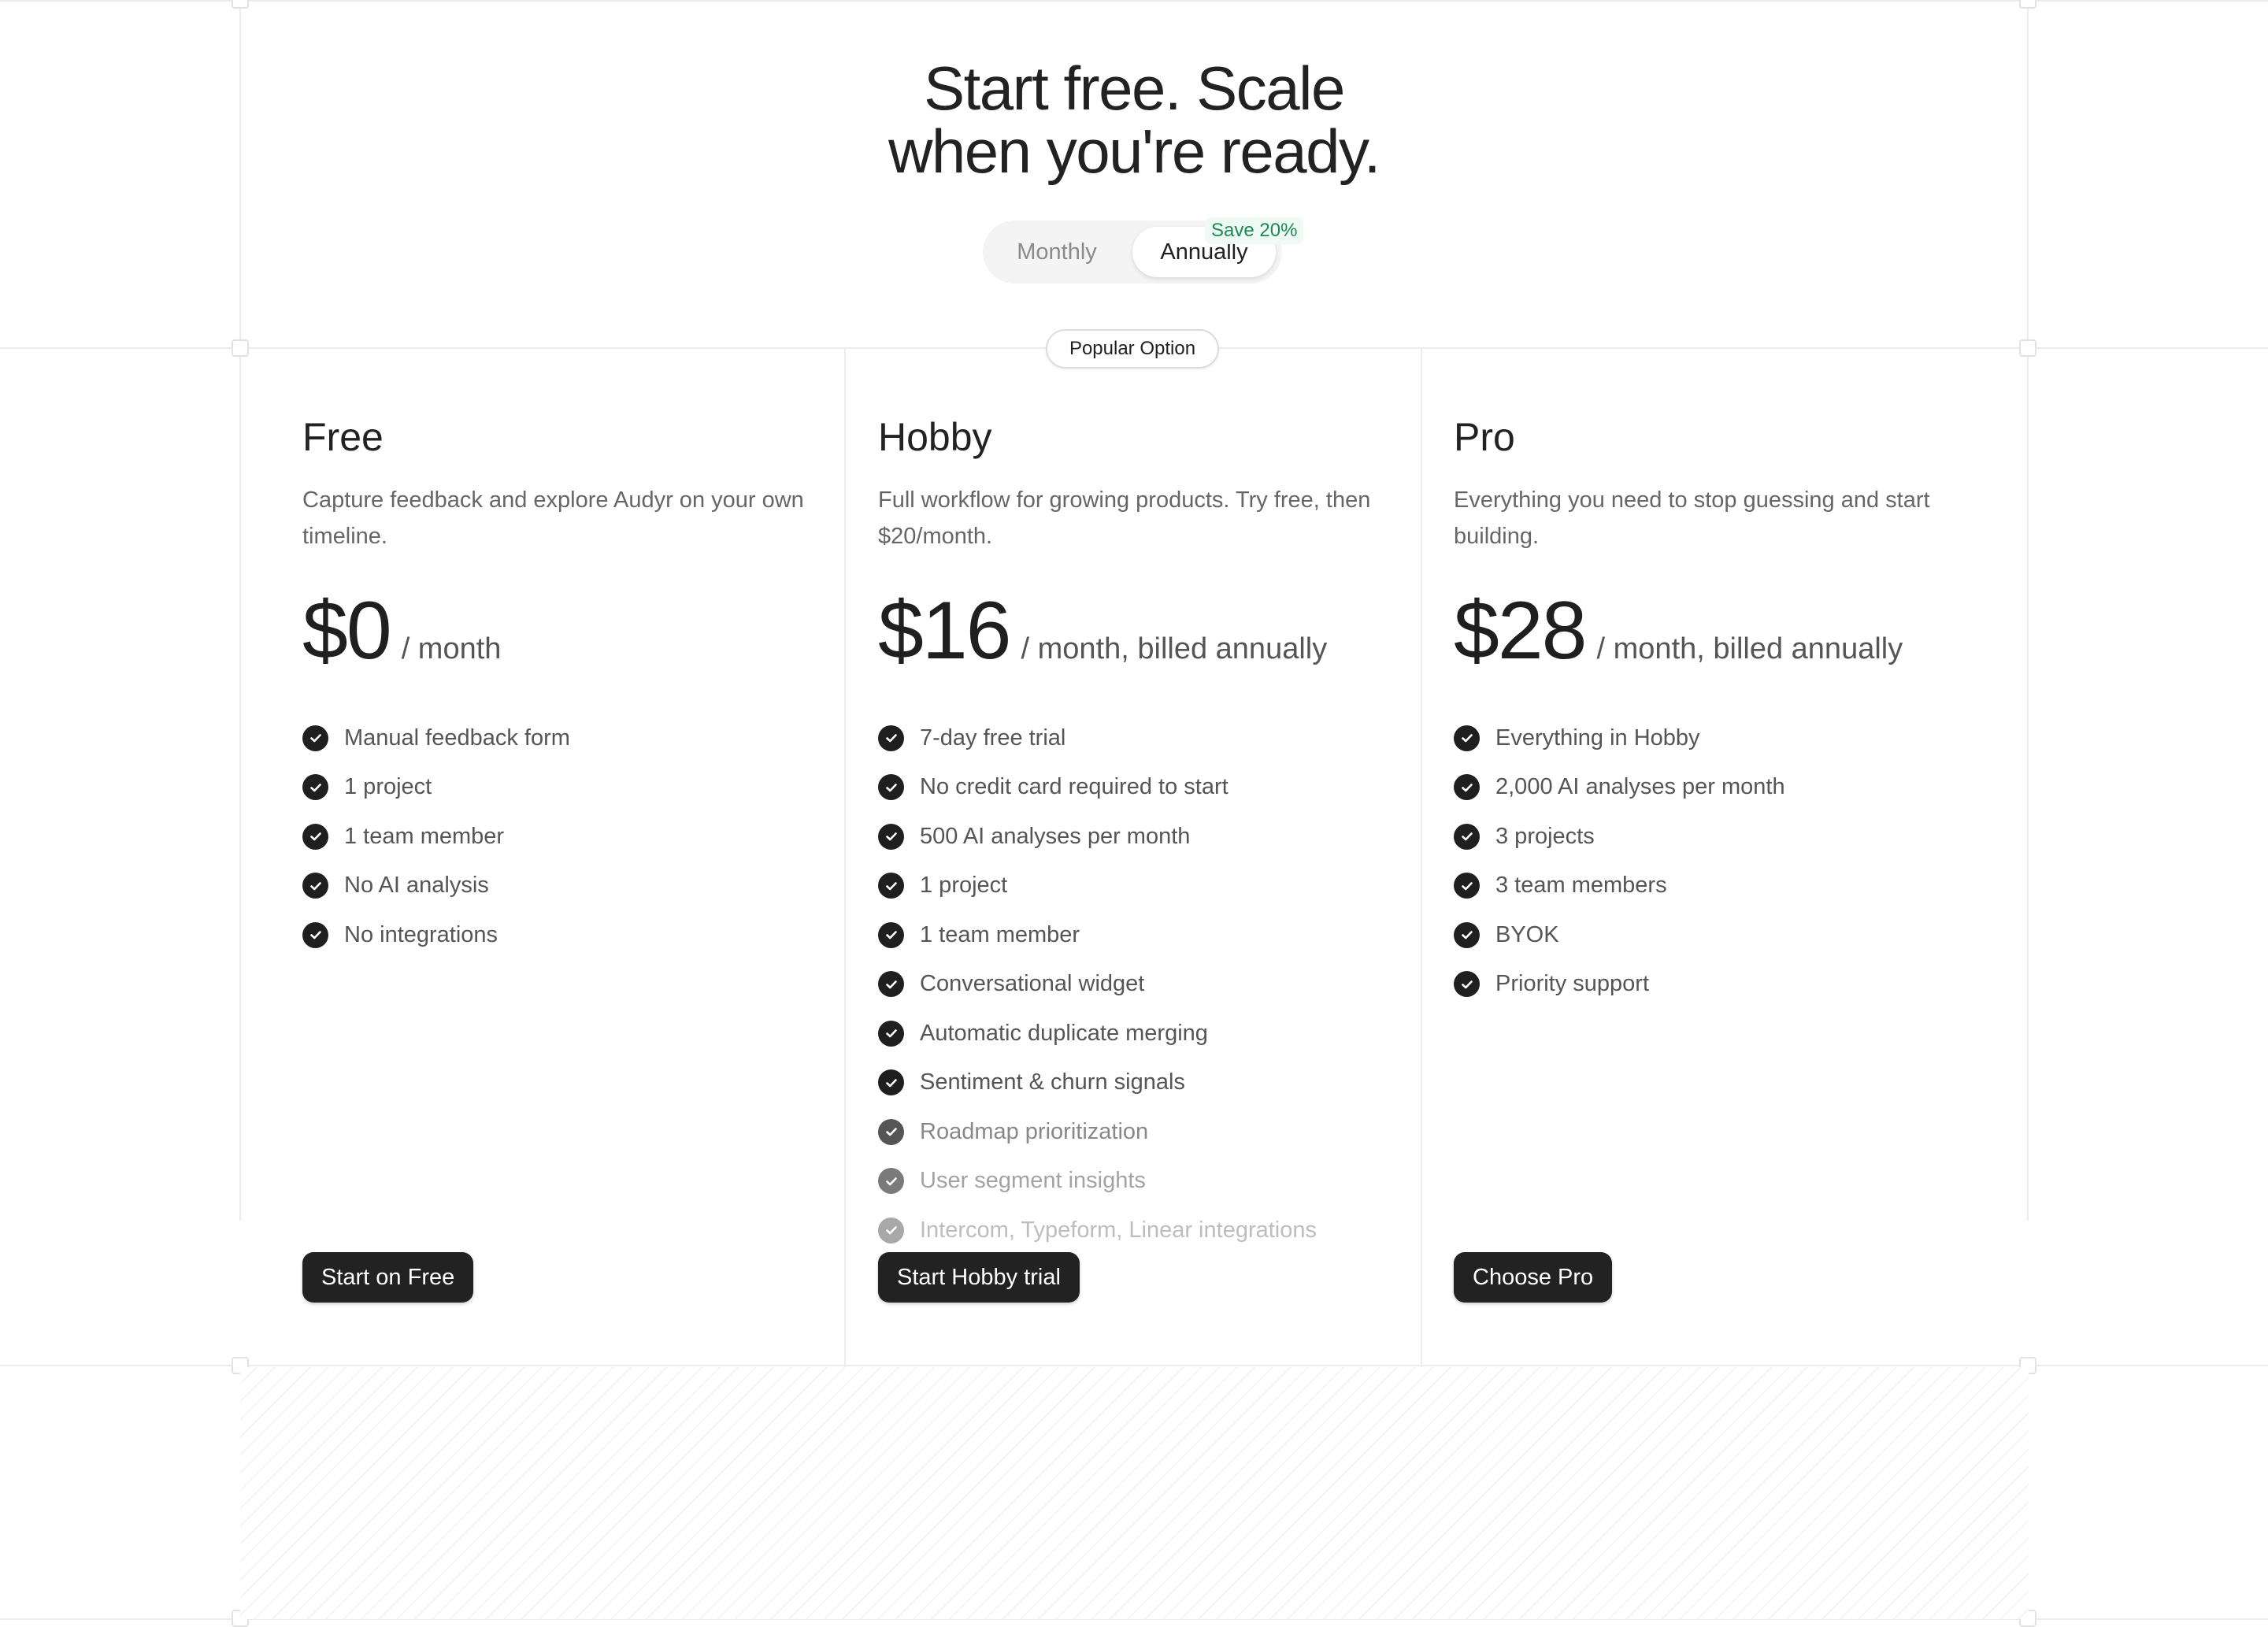  What do you see at coordinates (1153, 630) in the screenshot?
I see `price-row: $16 / month, billed annually` at bounding box center [1153, 630].